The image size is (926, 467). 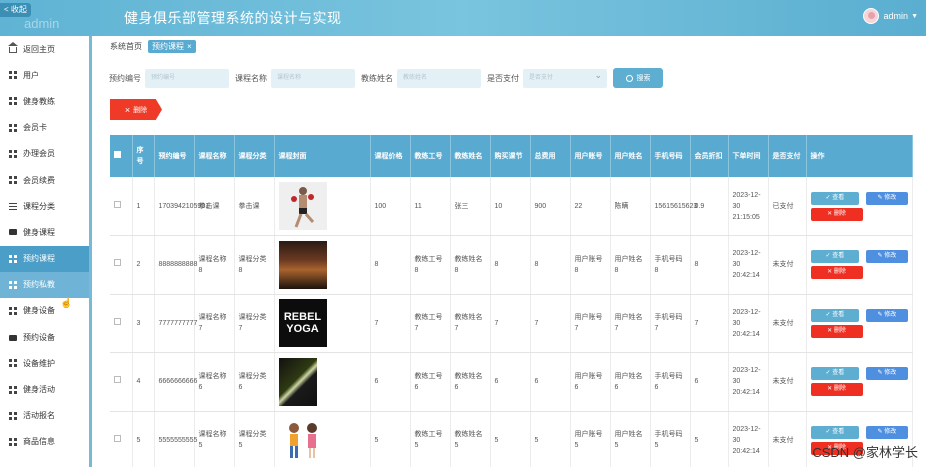 What do you see at coordinates (709, 265) in the screenshot?
I see `table-cell-discount: 8` at bounding box center [709, 265].